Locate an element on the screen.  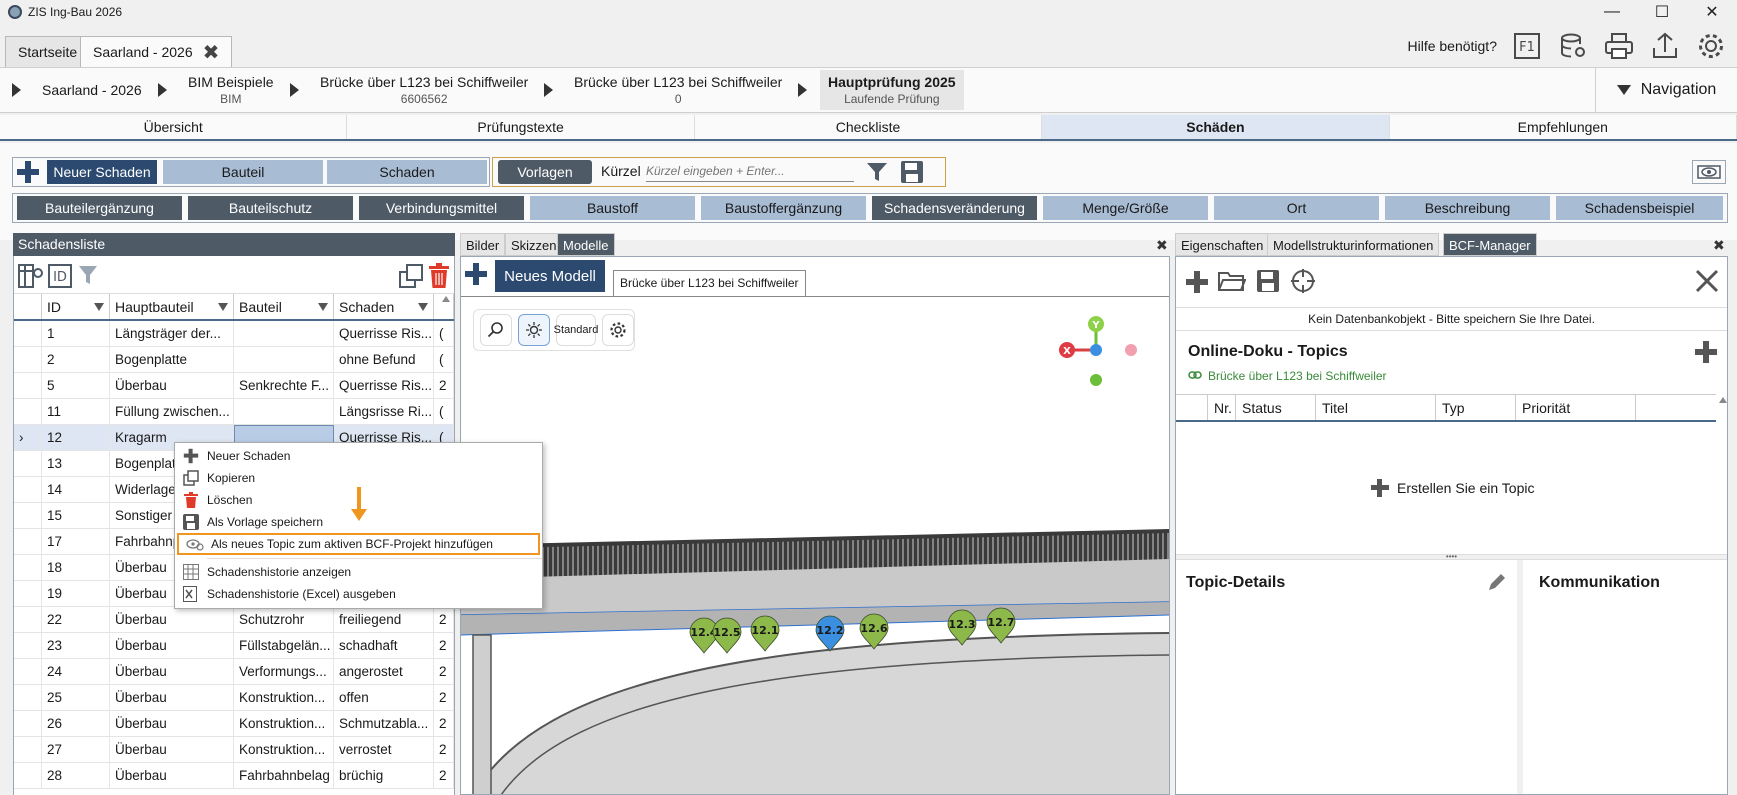
attr-beschreibung-button: Beschreibung is located at coordinates (1467, 208).